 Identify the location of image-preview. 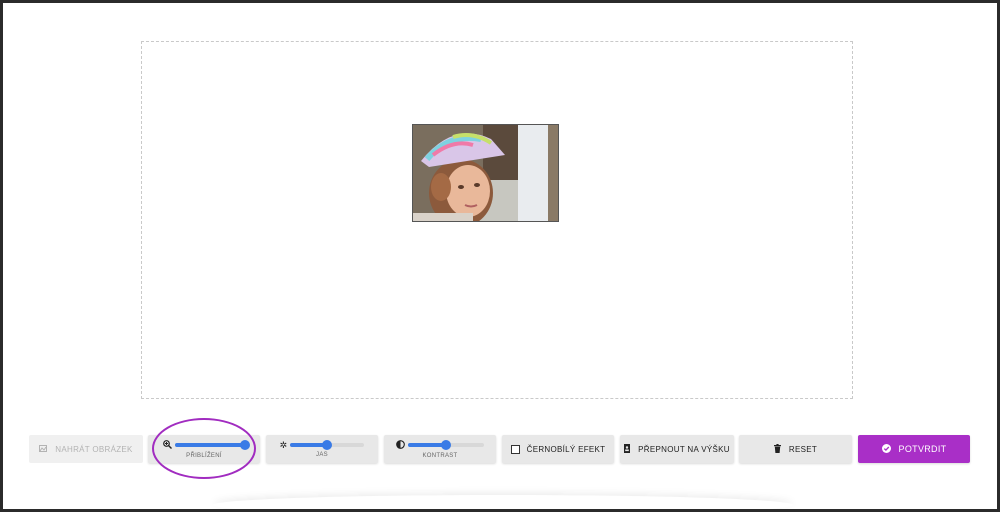
(485, 173).